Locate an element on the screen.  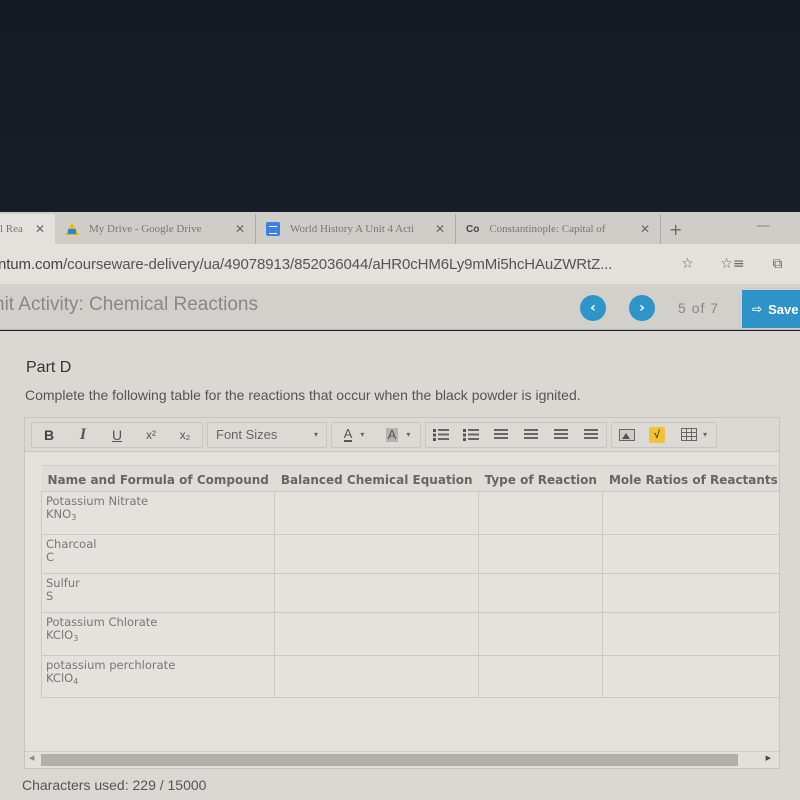
column-header: Type of Reaction is located at coordinates (540, 478).